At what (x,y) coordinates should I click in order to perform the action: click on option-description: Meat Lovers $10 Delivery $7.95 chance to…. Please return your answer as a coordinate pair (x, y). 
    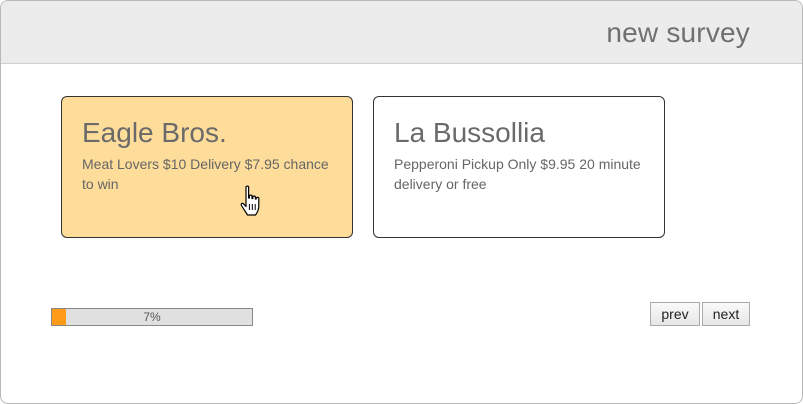
    Looking at the image, I should click on (205, 174).